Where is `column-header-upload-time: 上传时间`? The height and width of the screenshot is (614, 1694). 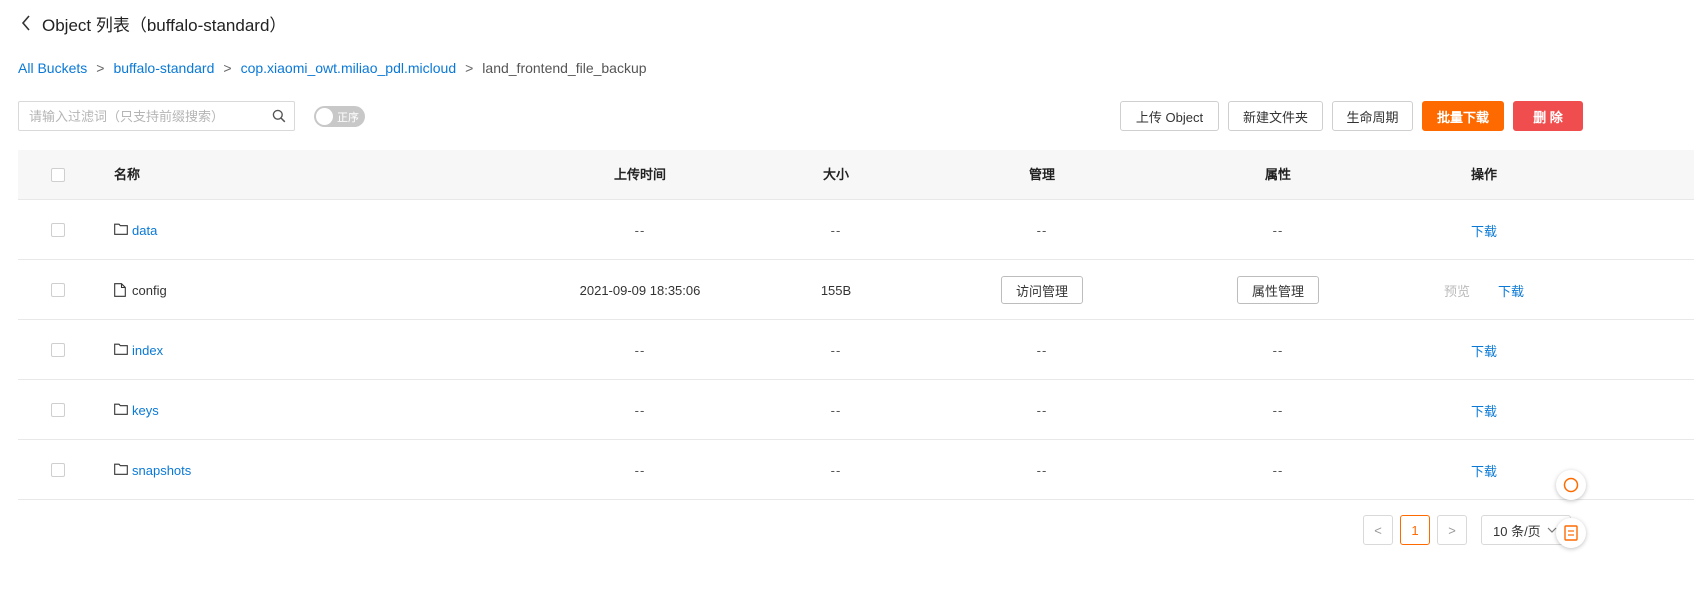
column-header-upload-time: 上传时间 is located at coordinates (640, 174).